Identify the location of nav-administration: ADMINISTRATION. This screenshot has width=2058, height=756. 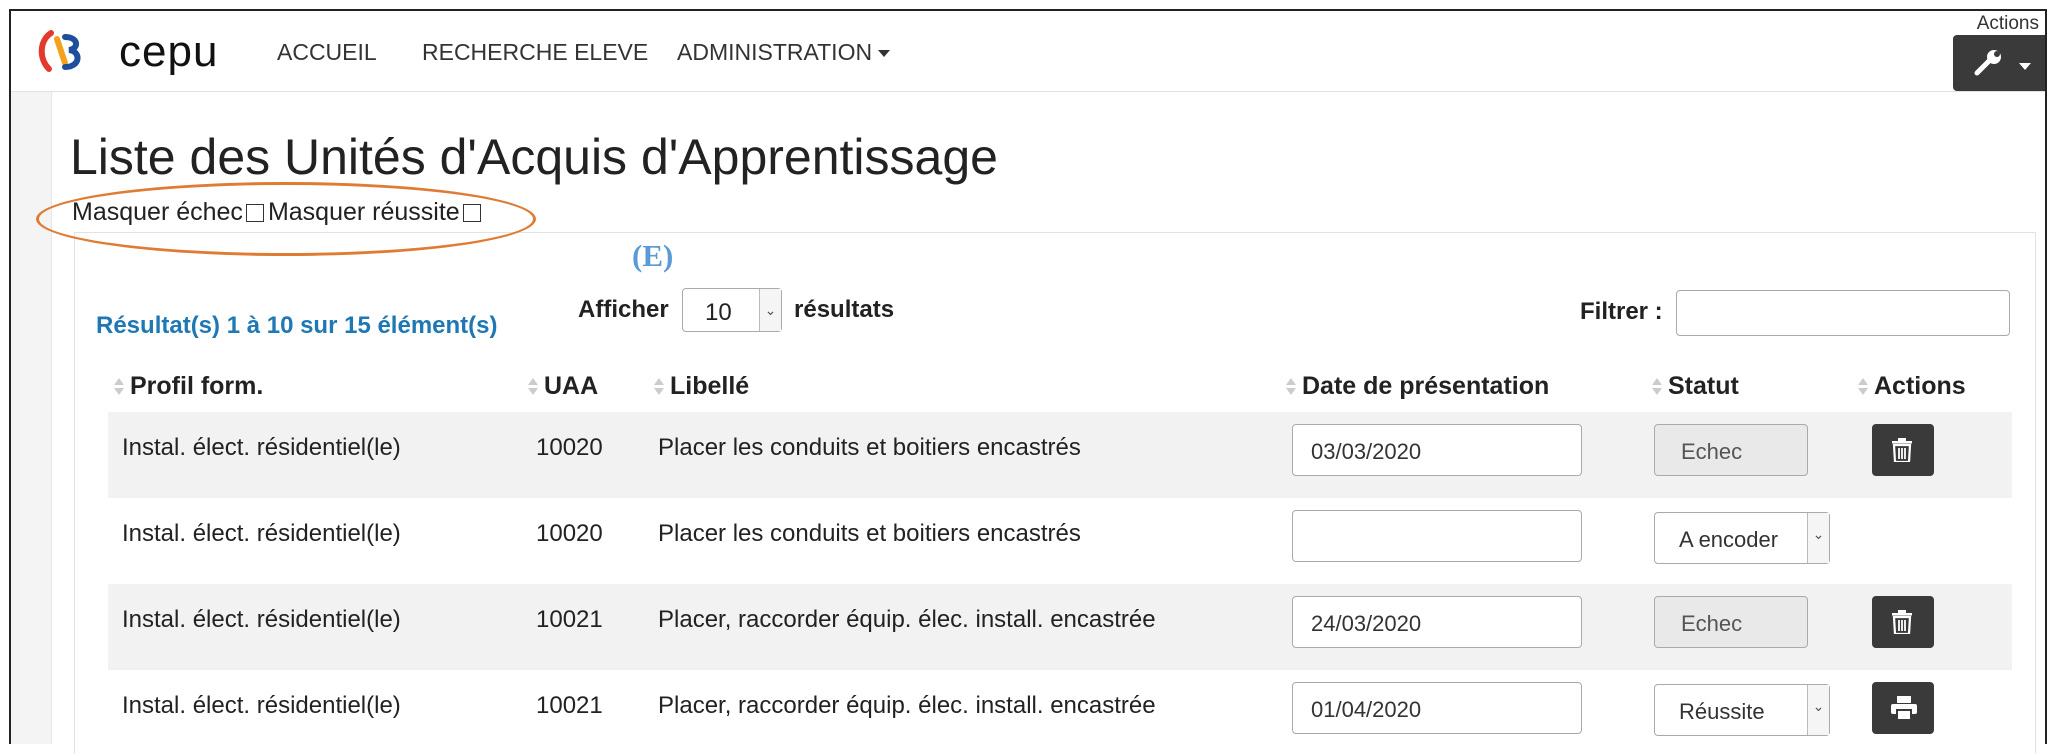
(784, 52).